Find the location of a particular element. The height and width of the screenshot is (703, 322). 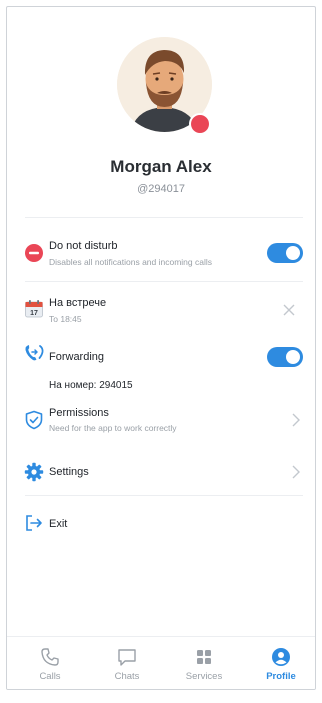

forwarding-row: Forwarding На номер: 294015 is located at coordinates (161, 366).